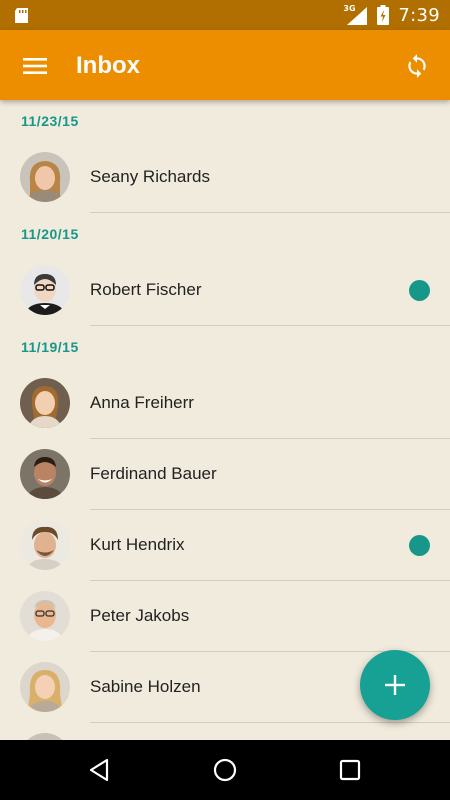 This screenshot has height=800, width=450. I want to click on contact-name: Kurt Hendrix, so click(137, 544).